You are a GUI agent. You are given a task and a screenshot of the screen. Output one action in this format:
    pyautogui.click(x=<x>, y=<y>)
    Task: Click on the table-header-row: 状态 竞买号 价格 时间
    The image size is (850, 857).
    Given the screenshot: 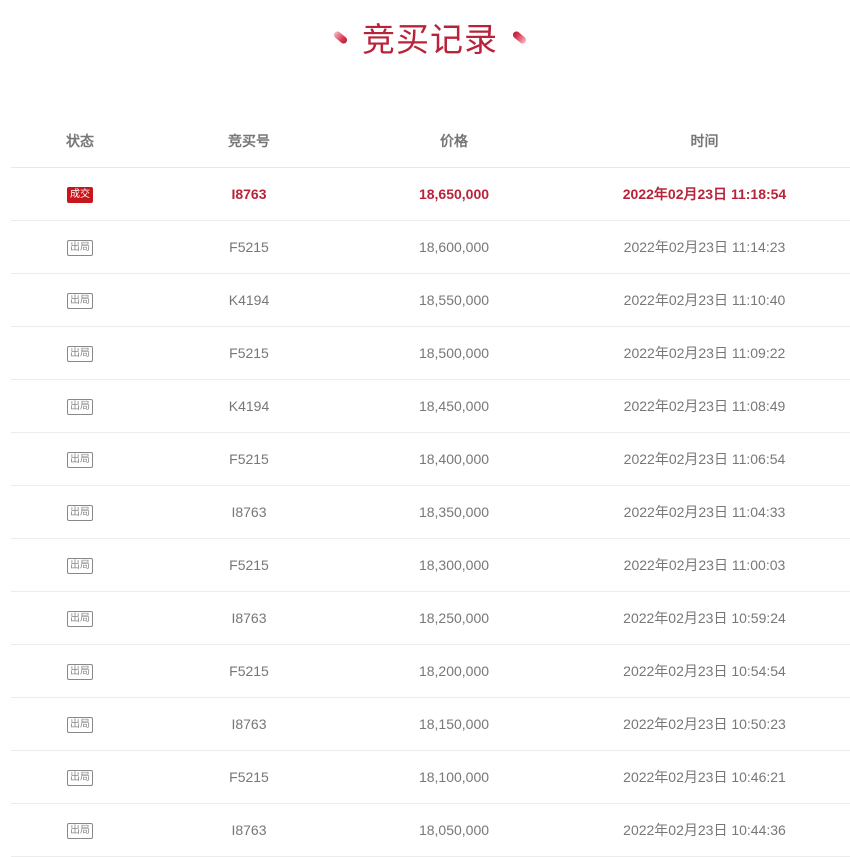 What is the action you would take?
    pyautogui.click(x=430, y=141)
    